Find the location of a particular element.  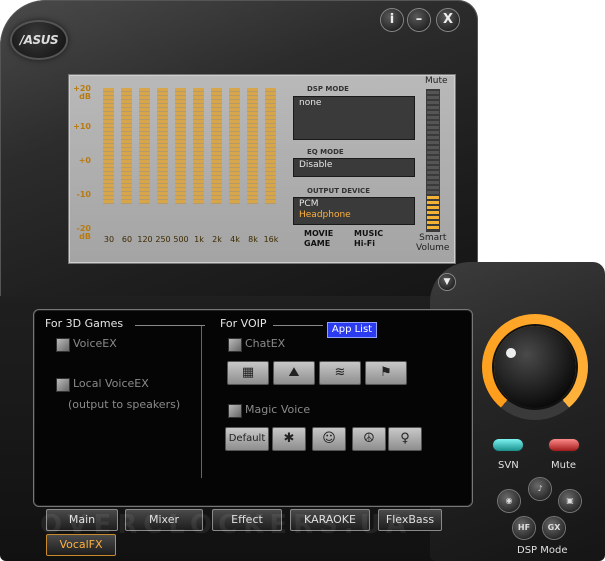

stadium-icon: ⚑ is located at coordinates (386, 373).